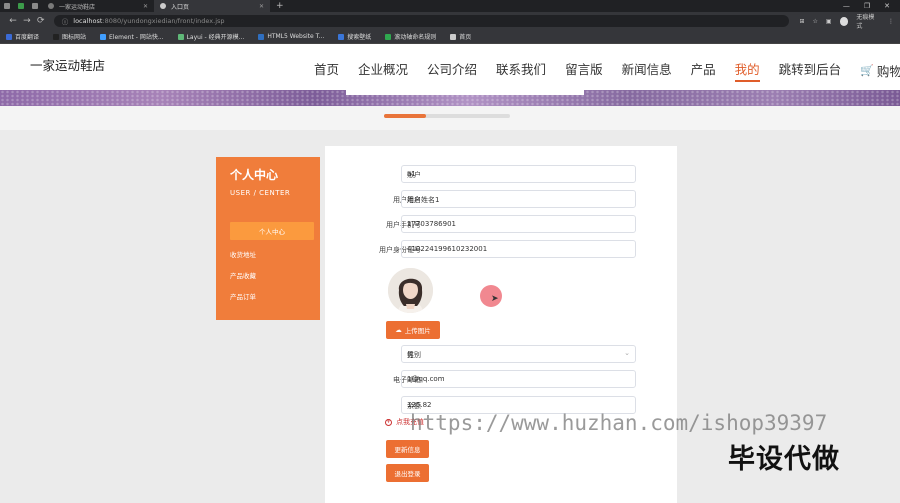 Image resolution: width=900 pixels, height=503 pixels. Describe the element at coordinates (447, 116) in the screenshot. I see `carousel-indicator` at that location.